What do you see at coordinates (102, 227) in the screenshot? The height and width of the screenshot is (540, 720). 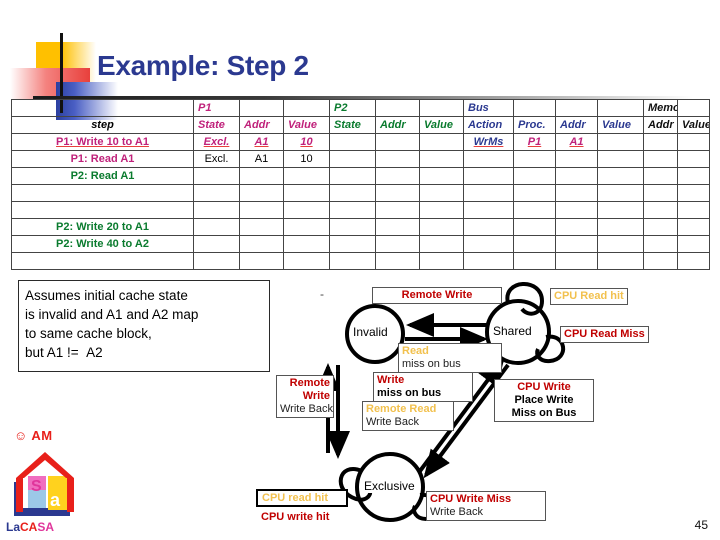 I see `table-cell-step: P2: Write 20 to A1` at bounding box center [102, 227].